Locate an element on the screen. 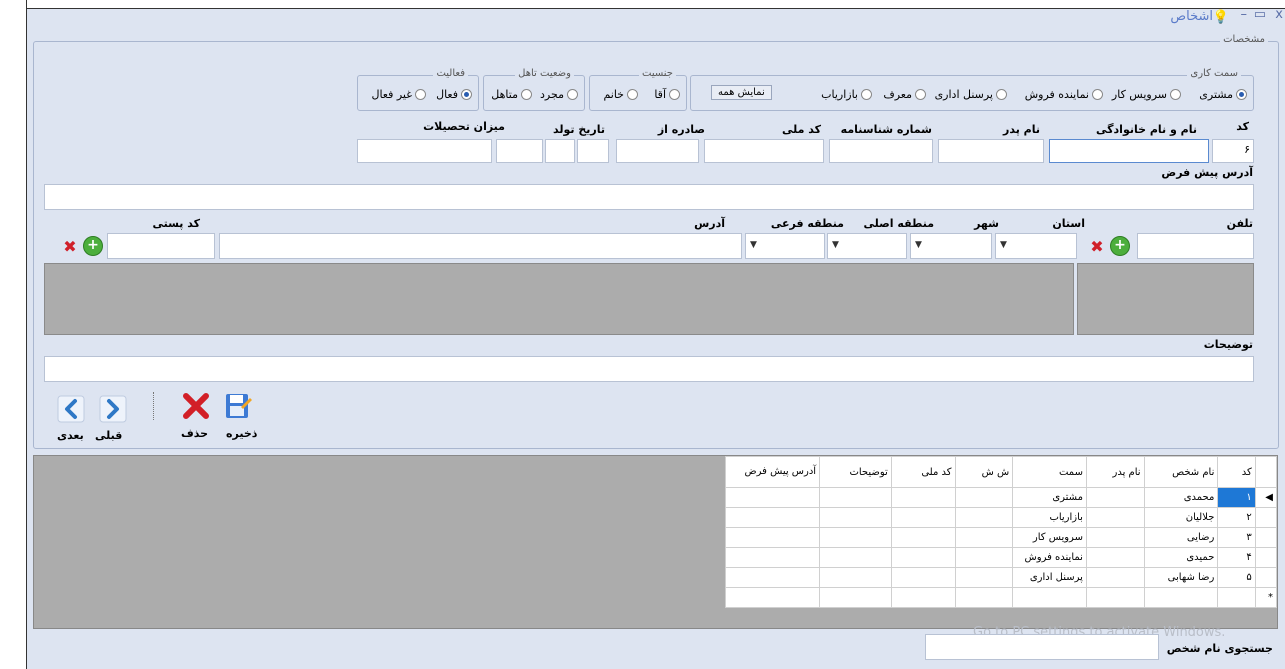 The width and height of the screenshot is (1285, 669). table-row-new: * is located at coordinates (1001, 597).